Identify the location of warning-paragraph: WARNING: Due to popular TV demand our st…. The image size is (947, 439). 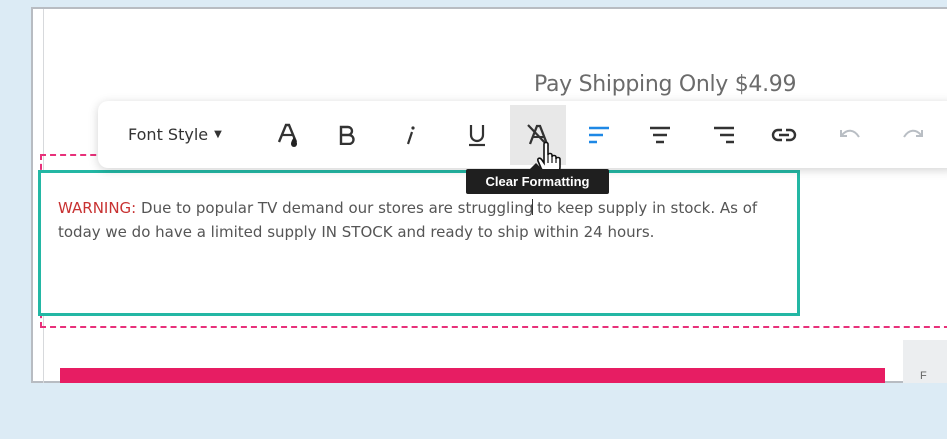
(423, 220).